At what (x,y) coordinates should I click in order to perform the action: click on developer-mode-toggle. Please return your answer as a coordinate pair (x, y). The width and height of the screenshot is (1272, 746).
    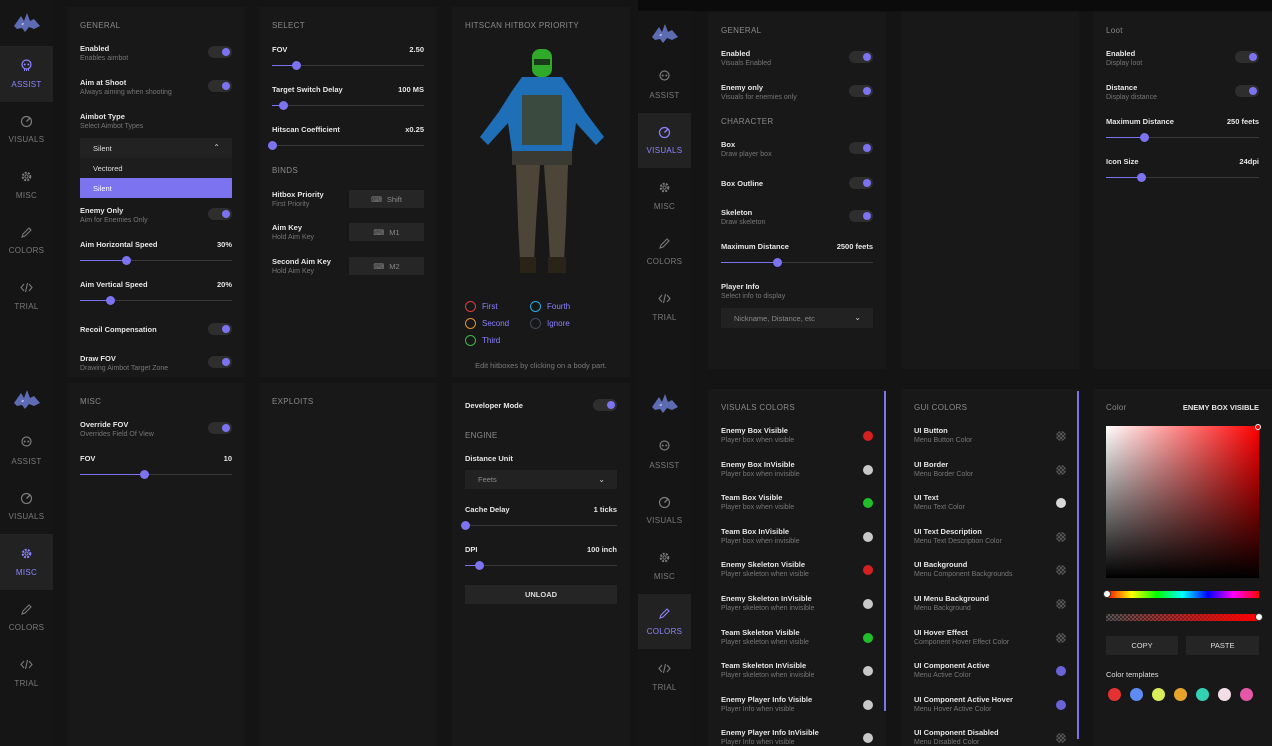
    Looking at the image, I should click on (605, 405).